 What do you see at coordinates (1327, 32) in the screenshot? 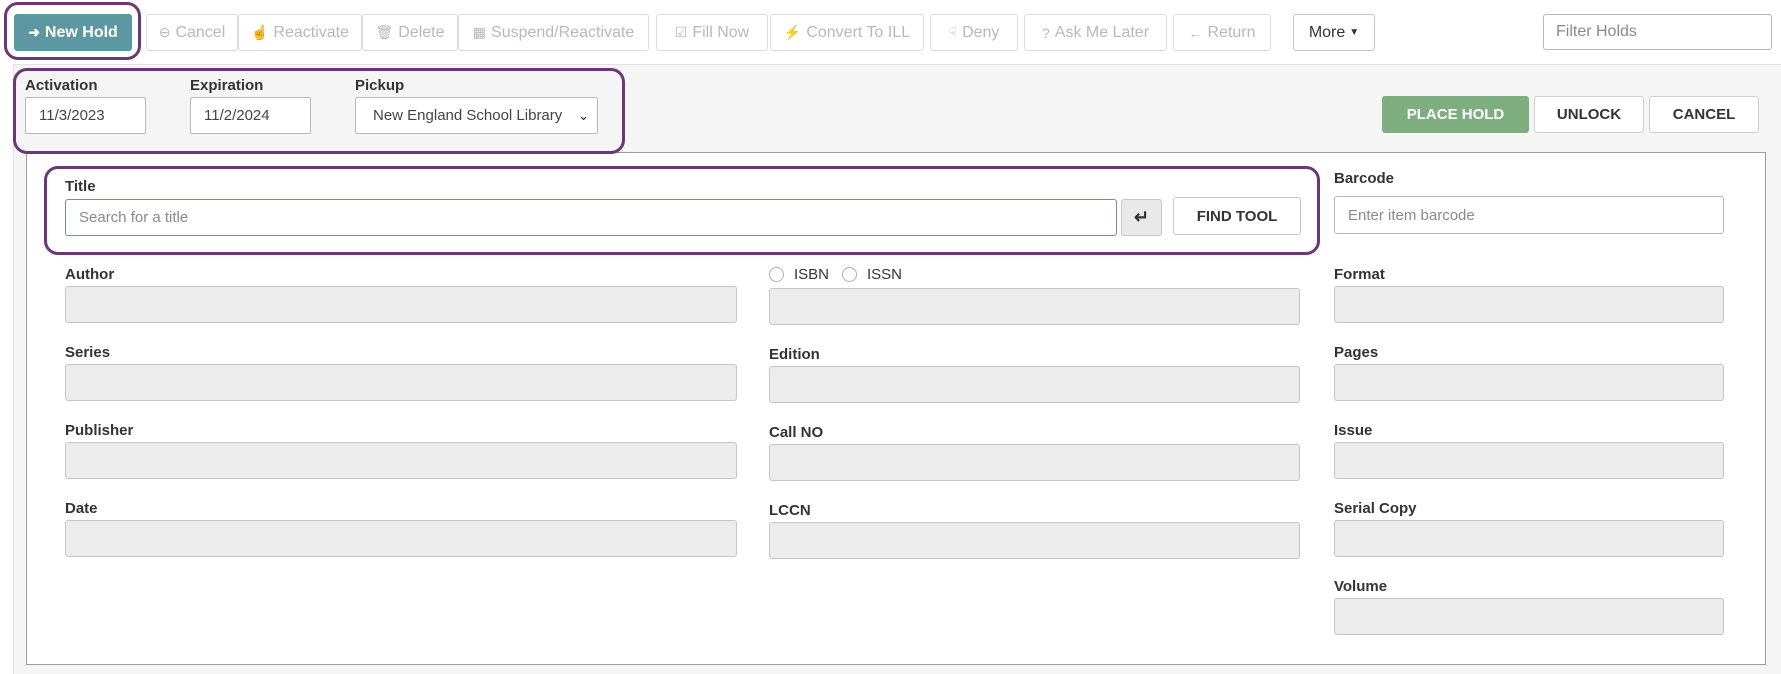
I see `more-label: More` at bounding box center [1327, 32].